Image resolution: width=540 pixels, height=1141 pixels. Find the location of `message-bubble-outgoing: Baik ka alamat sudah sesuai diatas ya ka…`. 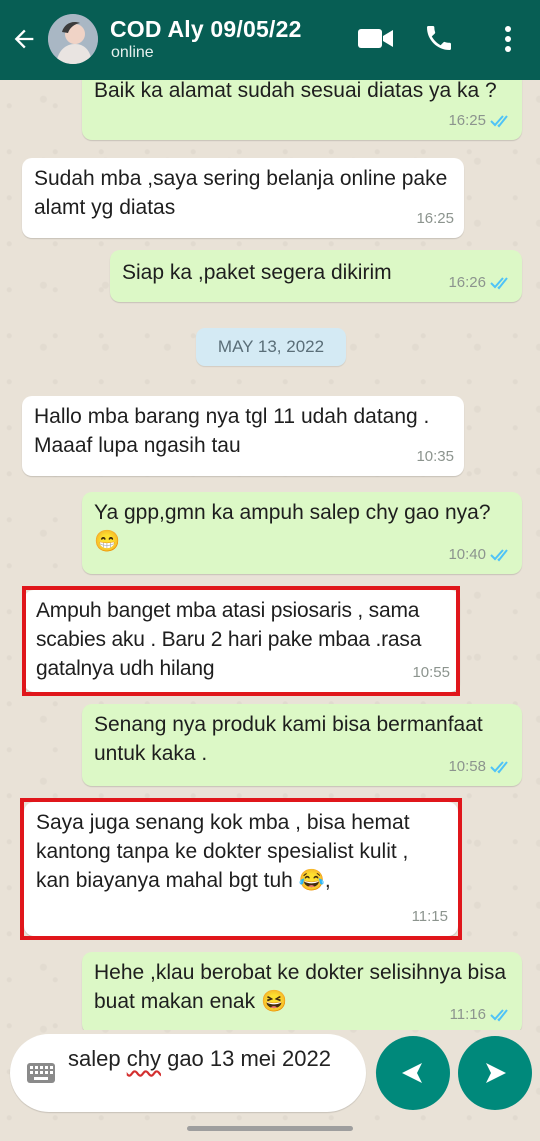

message-bubble-outgoing: Baik ka alamat sudah sesuai diatas ya ka… is located at coordinates (302, 110).